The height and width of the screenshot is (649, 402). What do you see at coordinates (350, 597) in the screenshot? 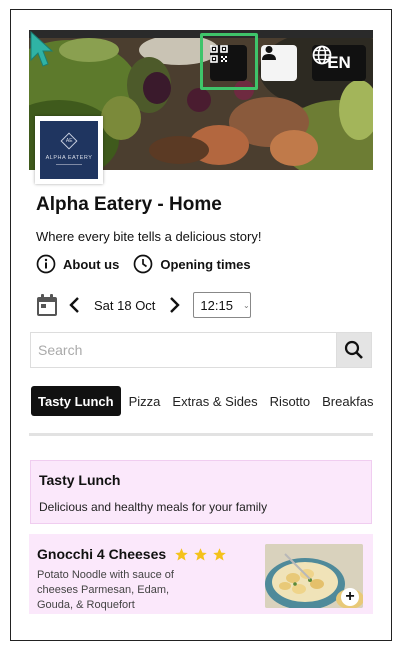
I see `add-to-cart-button: +` at bounding box center [350, 597].